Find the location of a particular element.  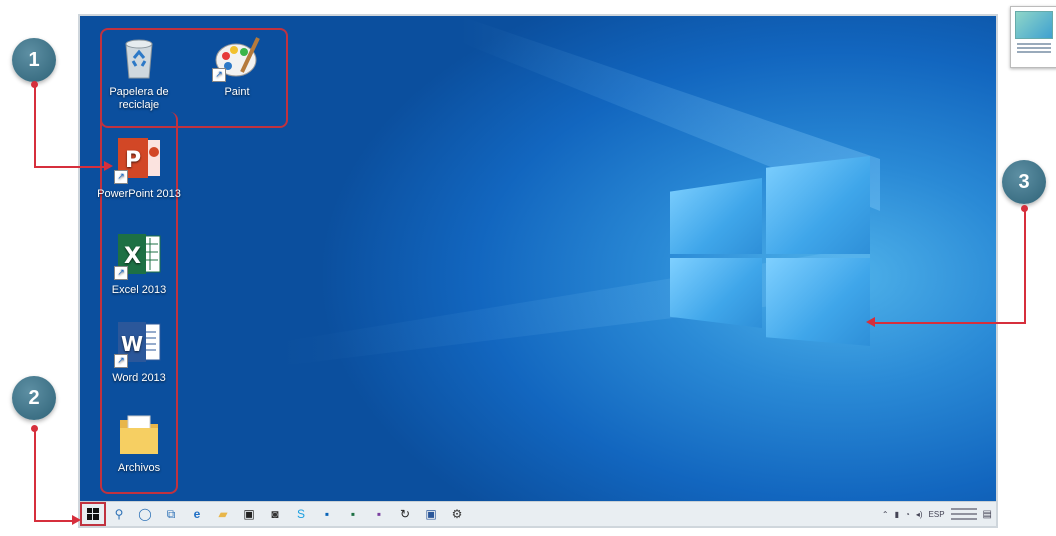

language-indicator: ESP is located at coordinates (937, 514).